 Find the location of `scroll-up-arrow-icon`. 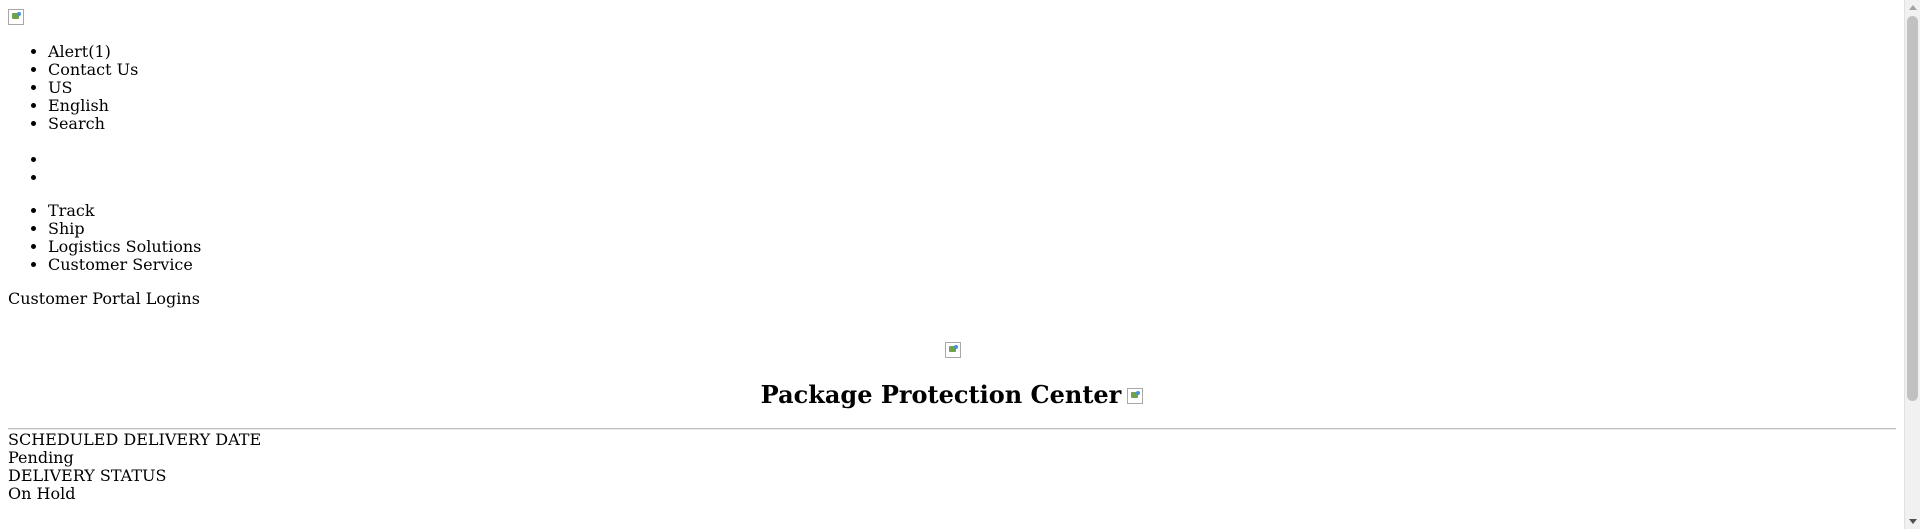

scroll-up-arrow-icon is located at coordinates (1913, 7).